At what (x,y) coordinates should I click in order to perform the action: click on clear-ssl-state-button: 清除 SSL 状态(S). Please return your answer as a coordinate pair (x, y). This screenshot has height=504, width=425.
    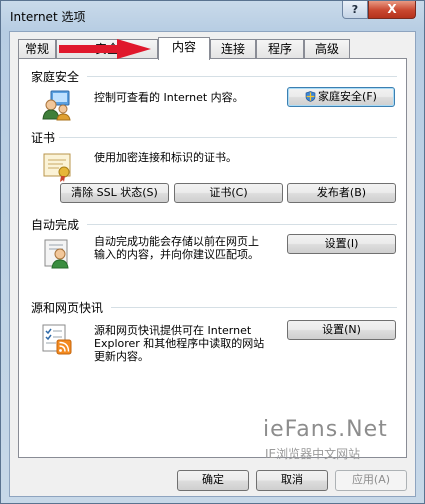
    Looking at the image, I should click on (114, 193).